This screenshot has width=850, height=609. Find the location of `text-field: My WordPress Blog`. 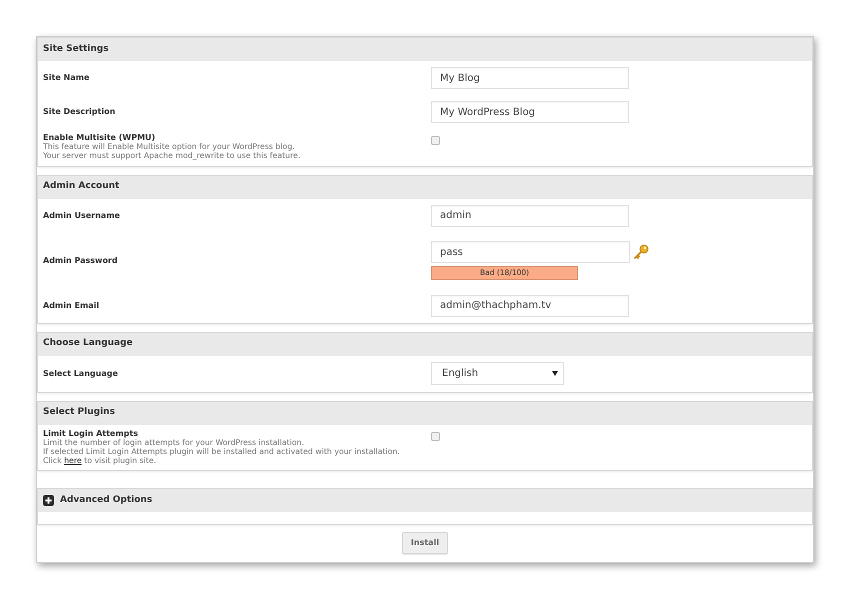

text-field: My WordPress Blog is located at coordinates (530, 112).